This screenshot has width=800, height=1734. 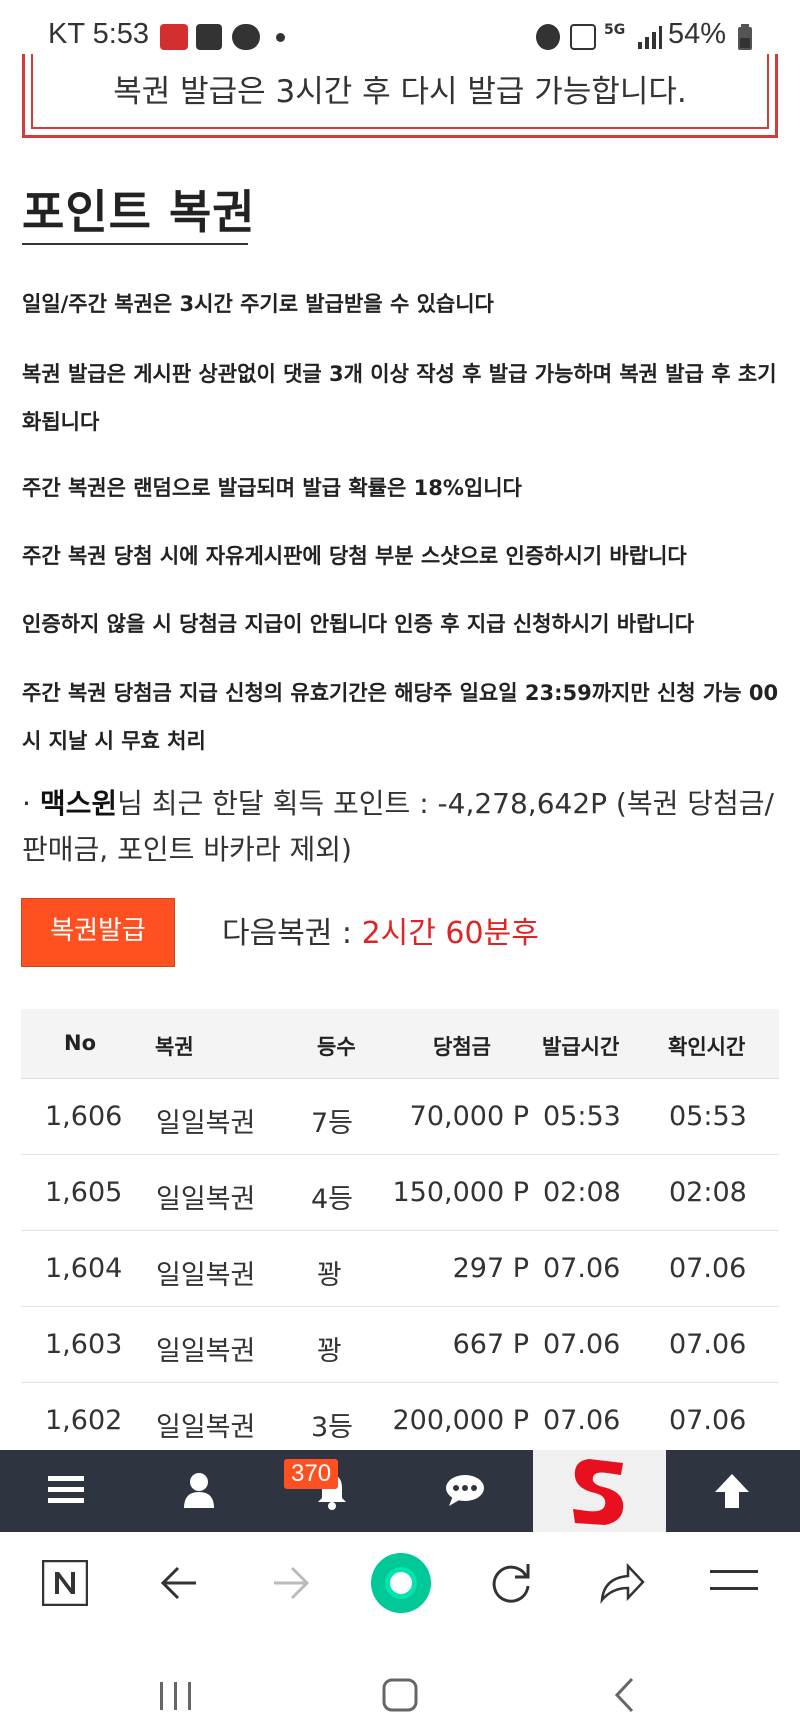 I want to click on cell-rank: 7등, so click(x=332, y=1123).